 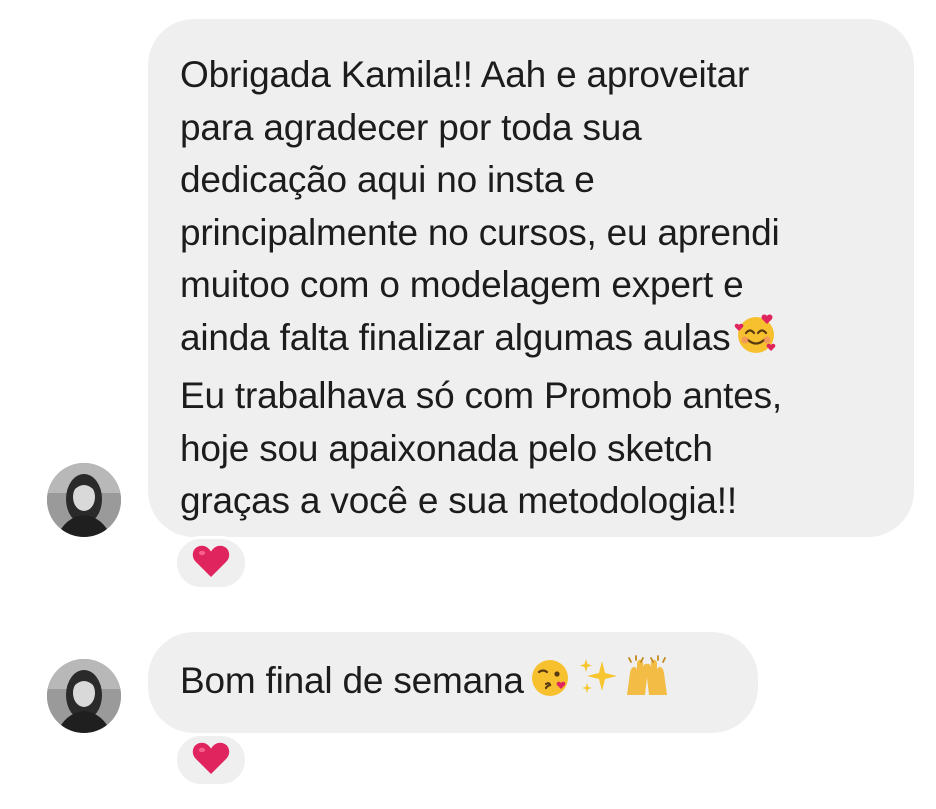 I want to click on message-line: Bom final de semana, so click(x=352, y=680).